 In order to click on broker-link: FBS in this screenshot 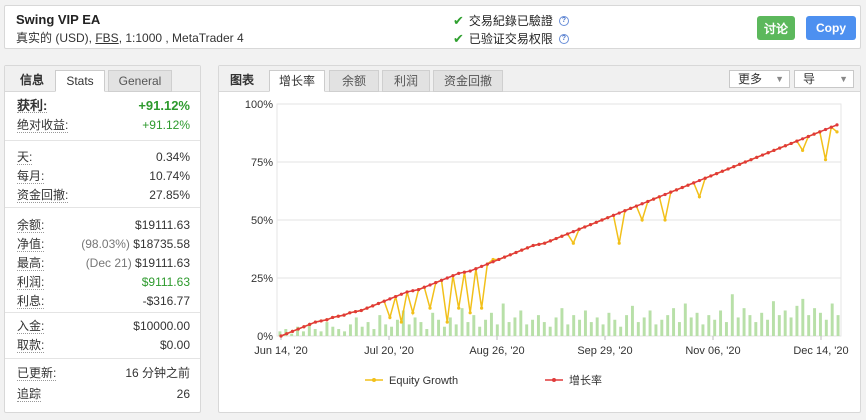, I will do `click(106, 38)`.